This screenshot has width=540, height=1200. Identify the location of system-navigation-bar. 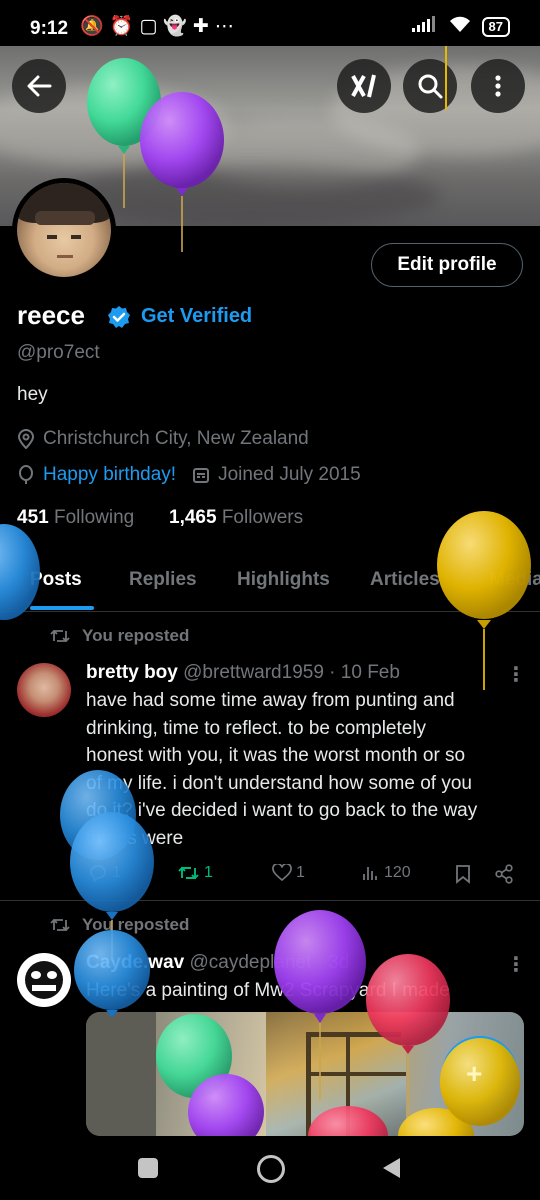
(270, 1168).